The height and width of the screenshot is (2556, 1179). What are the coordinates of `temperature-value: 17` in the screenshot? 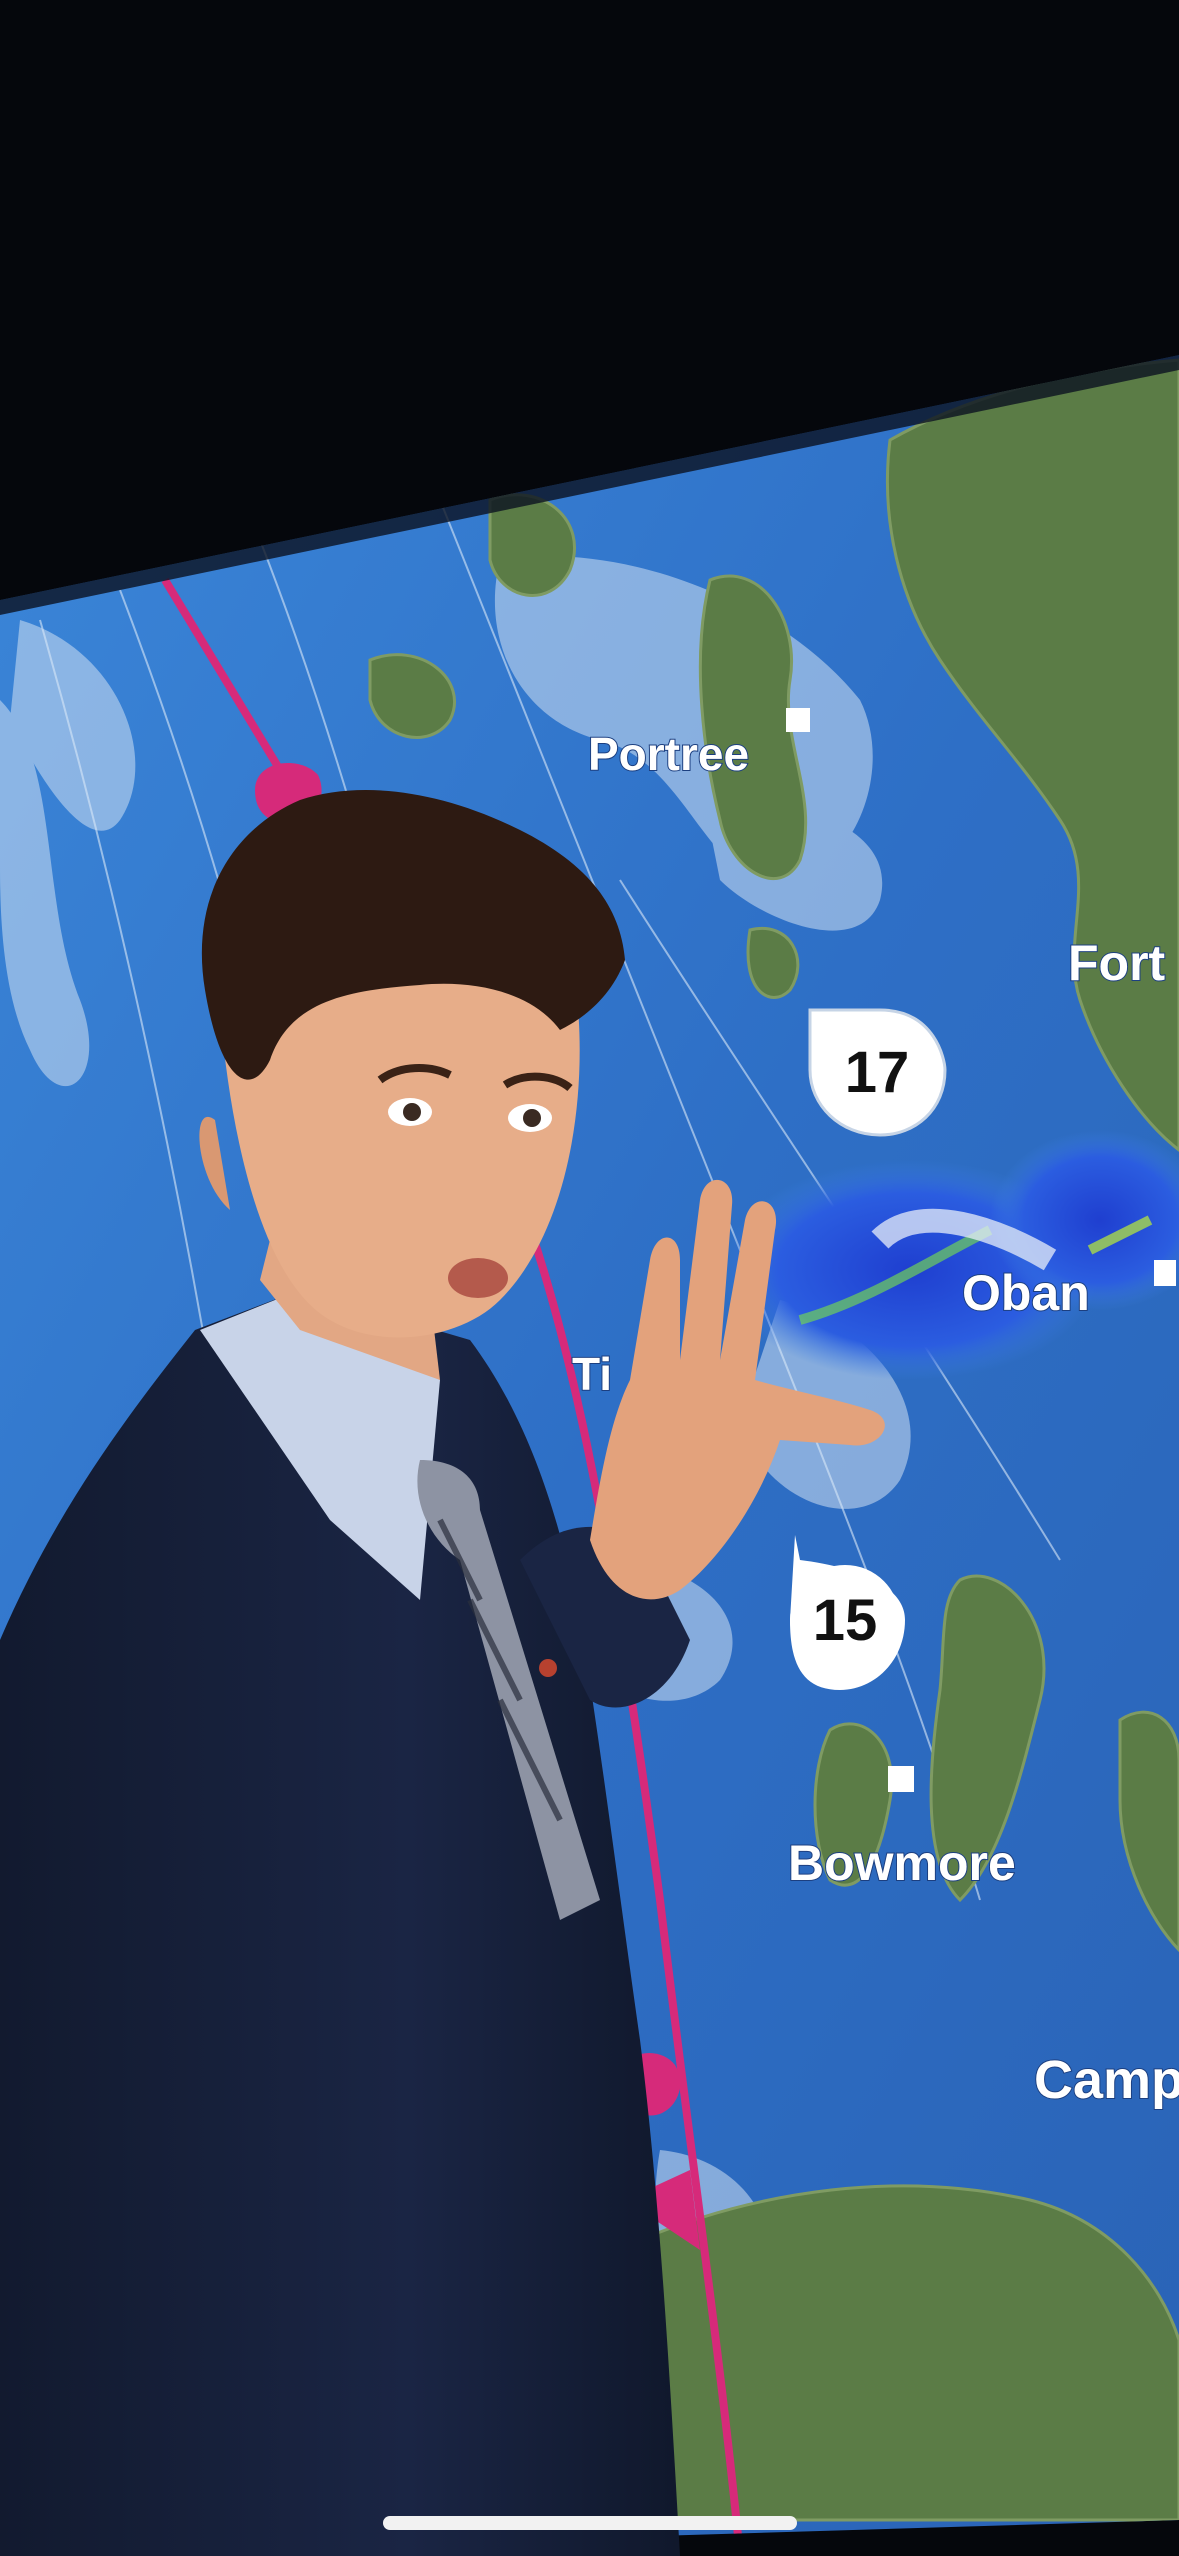 It's located at (877, 1072).